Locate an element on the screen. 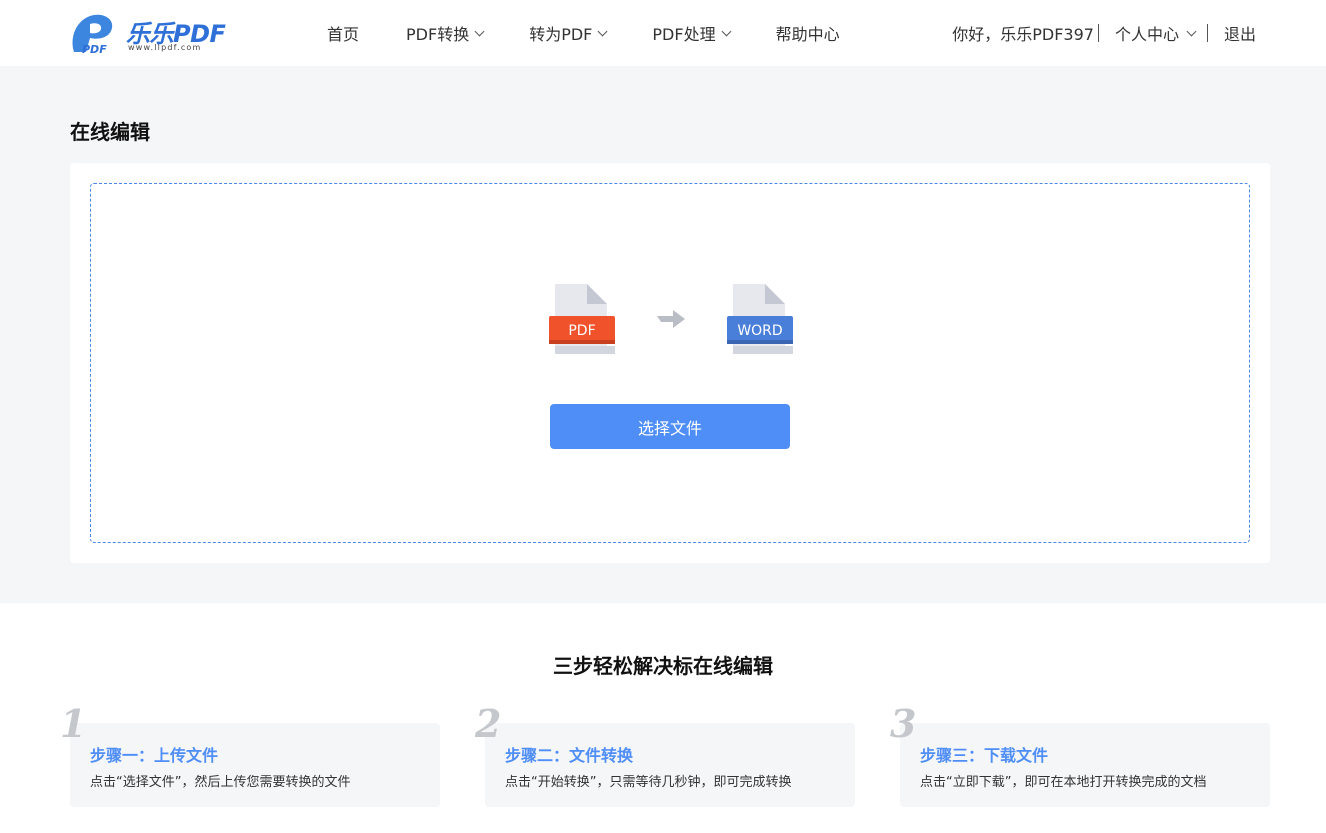 This screenshot has height=833, width=1326. step-description: 点击“开始转换”，只需等待几秒钟，即可完成转换 is located at coordinates (648, 782).